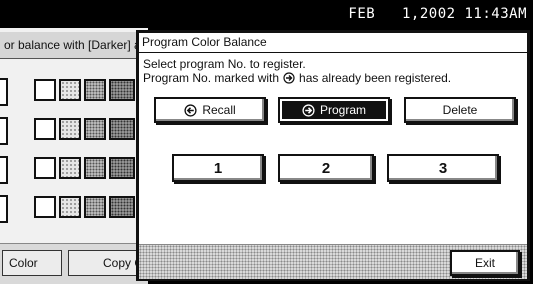 The image size is (533, 284). Describe the element at coordinates (32, 263) in the screenshot. I see `background-tab-color: Color` at that location.